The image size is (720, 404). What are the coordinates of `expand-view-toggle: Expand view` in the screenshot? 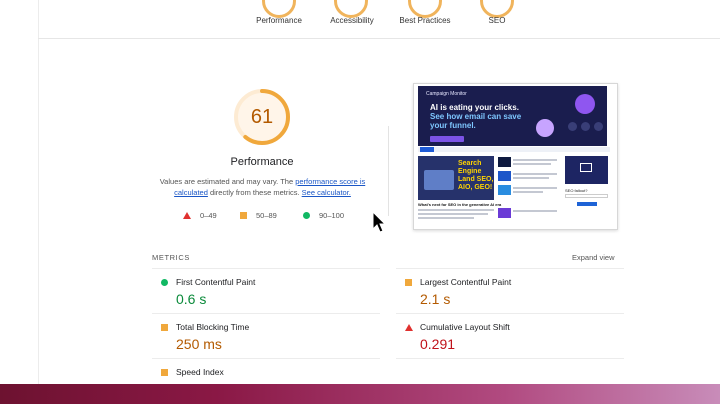 It's located at (593, 257).